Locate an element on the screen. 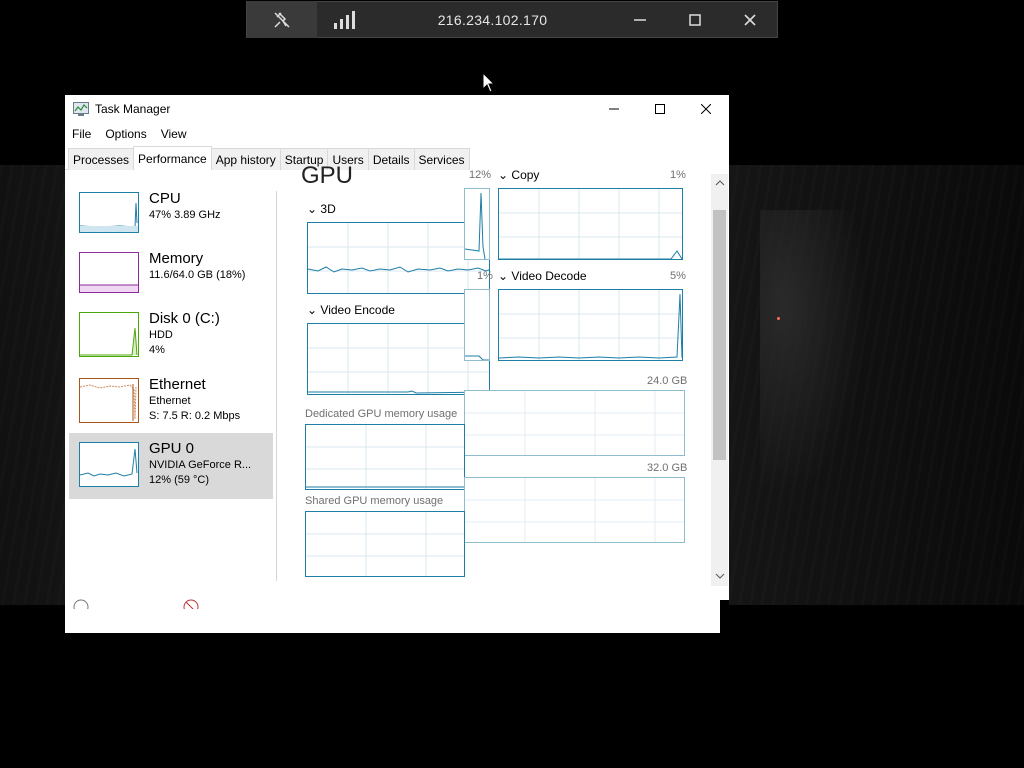 Image resolution: width=1024 pixels, height=768 pixels. resource-item-ethernet: Ethernet Ethernet S: 7.5 R: 0.2 Mbps is located at coordinates (171, 402).